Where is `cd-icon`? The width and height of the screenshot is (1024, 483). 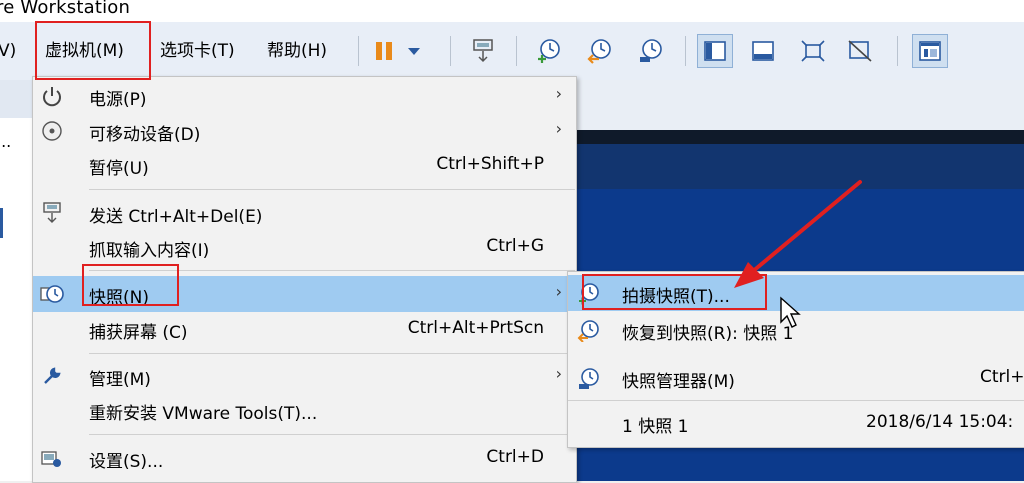 cd-icon is located at coordinates (52, 131).